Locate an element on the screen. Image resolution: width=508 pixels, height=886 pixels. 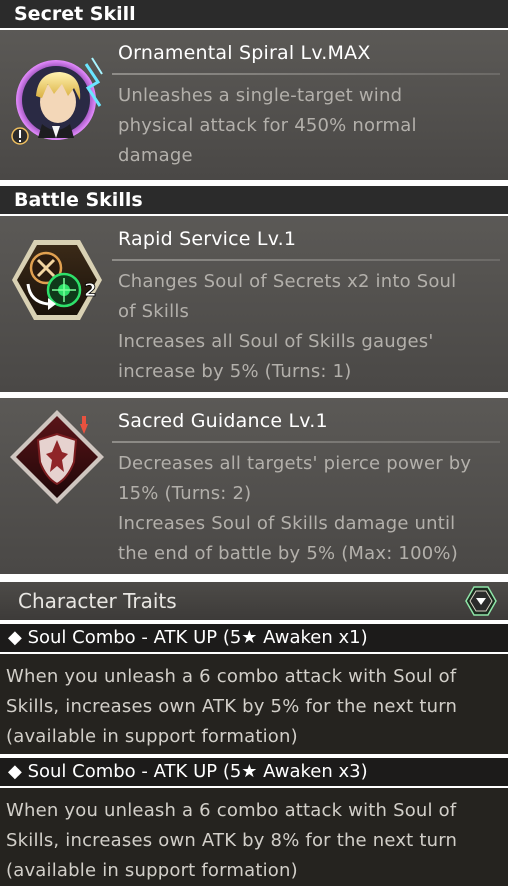
shield-debuff-icon is located at coordinates (57, 457).